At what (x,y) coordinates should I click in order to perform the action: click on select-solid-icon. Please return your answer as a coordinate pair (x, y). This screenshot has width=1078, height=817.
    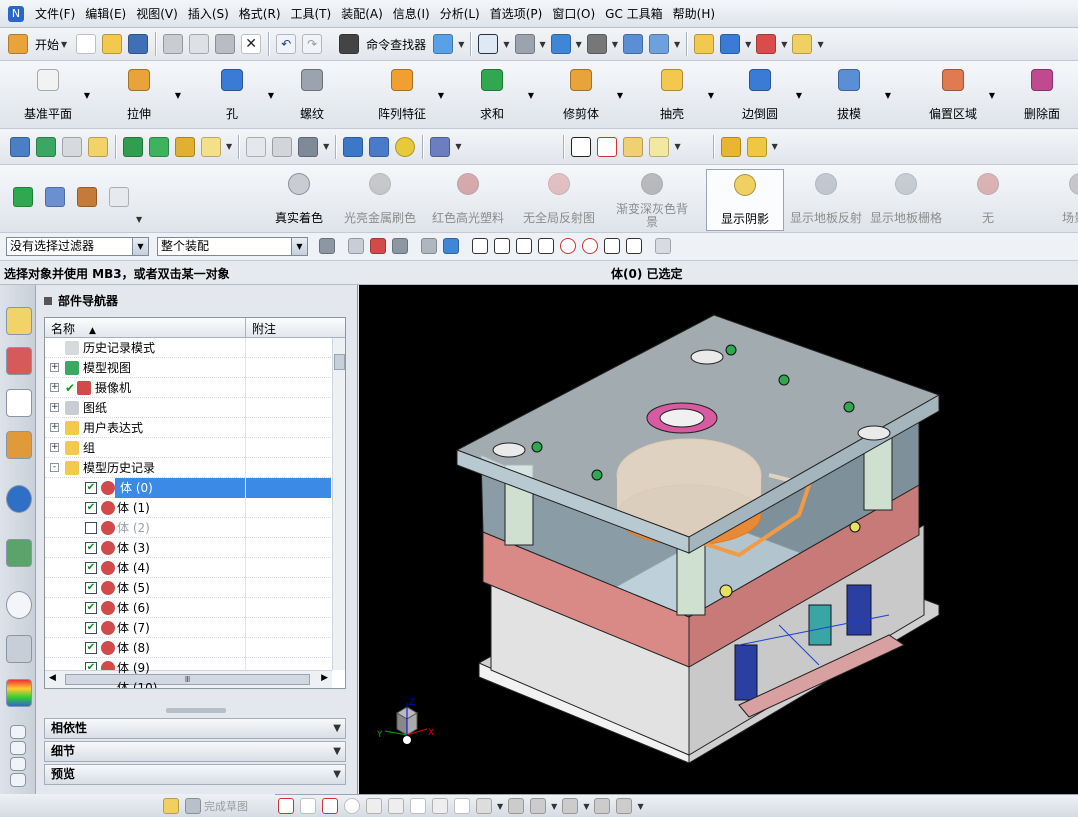
    Looking at the image, I should click on (451, 246).